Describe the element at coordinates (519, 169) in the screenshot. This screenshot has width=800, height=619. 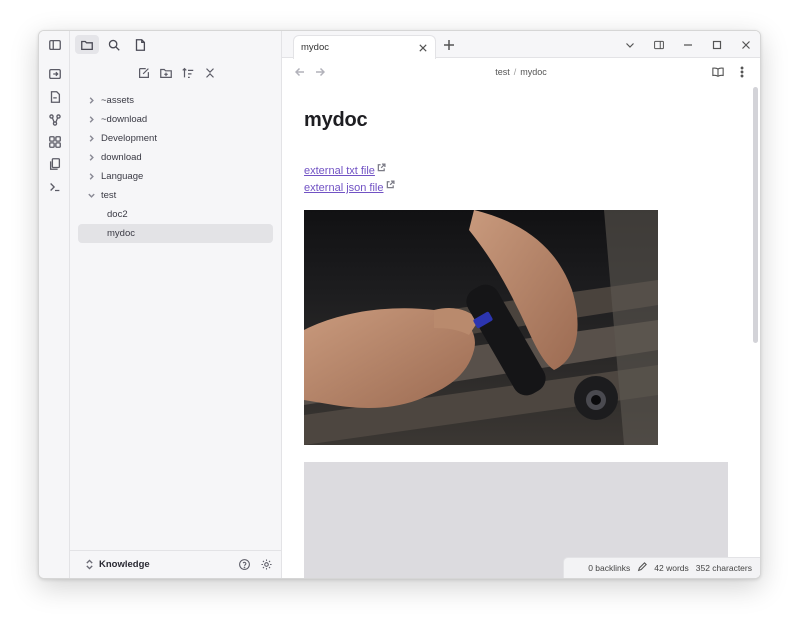
I see `external-link: external txt file` at that location.